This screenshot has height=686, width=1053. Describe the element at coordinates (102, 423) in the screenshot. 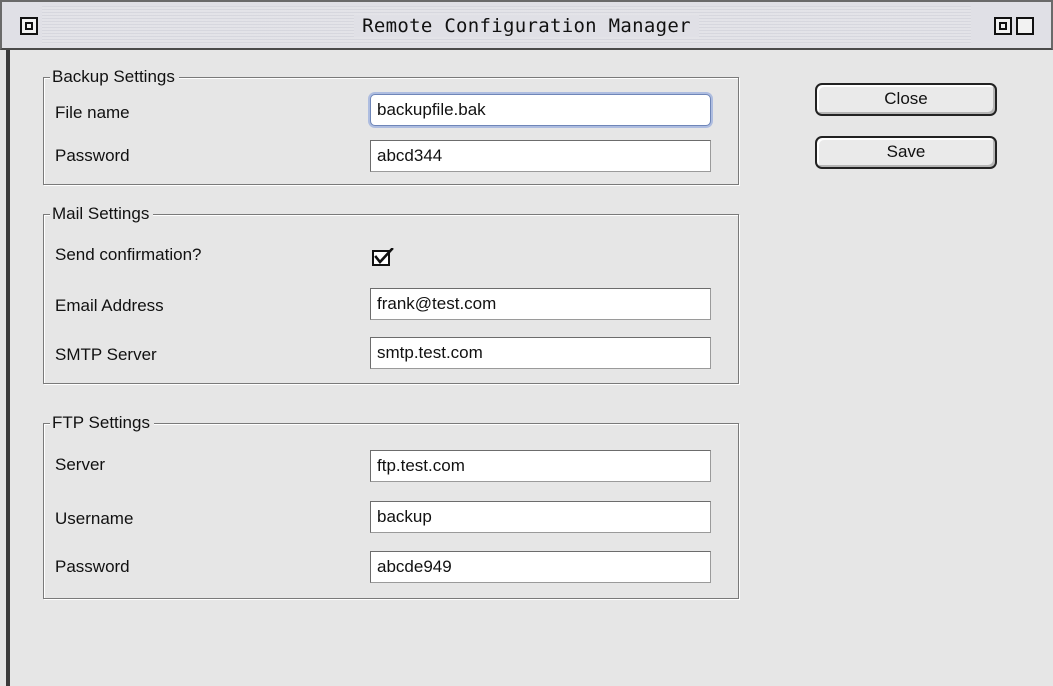

I see `ftp-settings-title: FTP Settings` at that location.